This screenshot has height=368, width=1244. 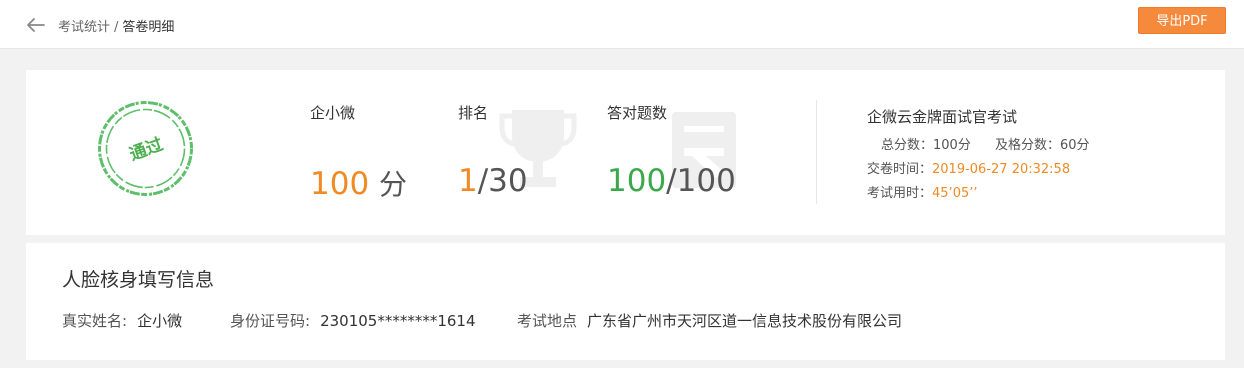 I want to click on exam-title: 企微云金牌面试官考试, so click(x=942, y=117).